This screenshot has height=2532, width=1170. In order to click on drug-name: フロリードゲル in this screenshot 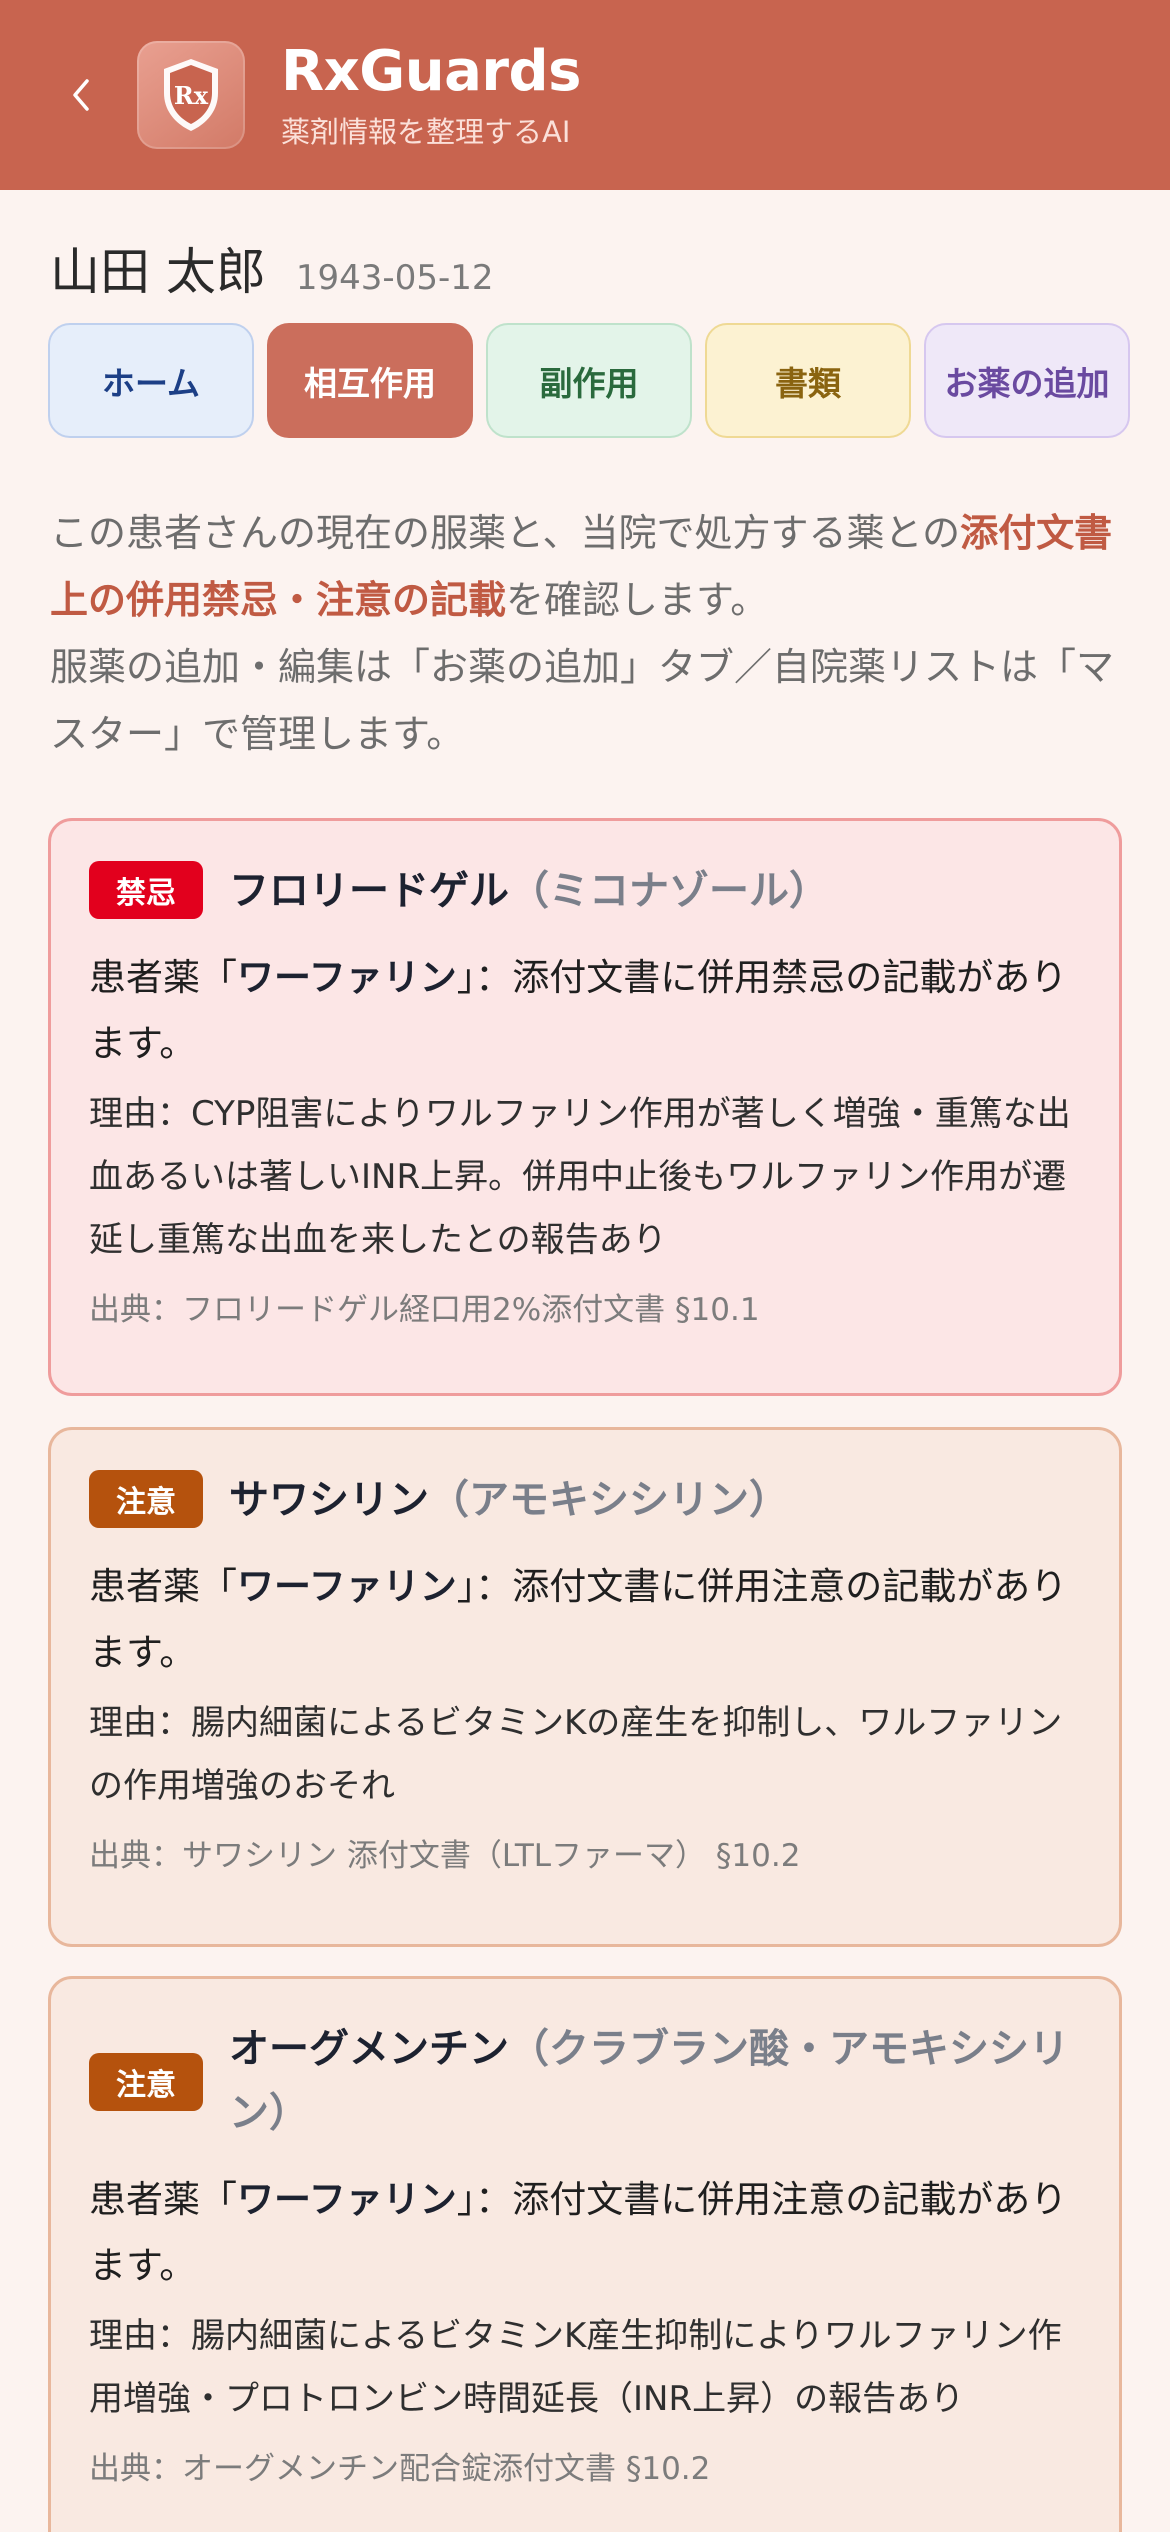, I will do `click(369, 891)`.